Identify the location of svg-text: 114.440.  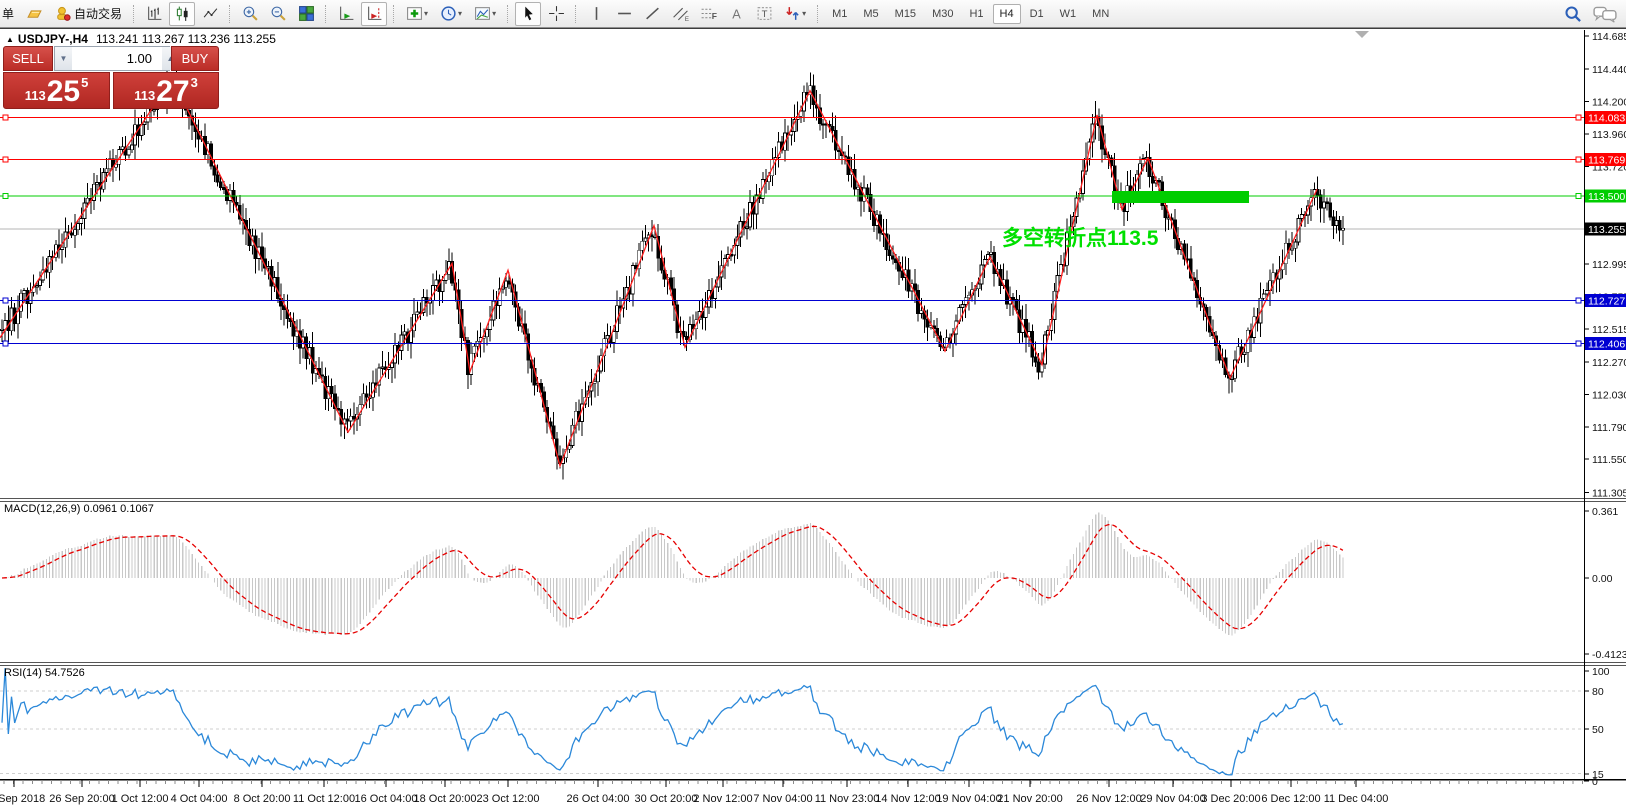
(1609, 70).